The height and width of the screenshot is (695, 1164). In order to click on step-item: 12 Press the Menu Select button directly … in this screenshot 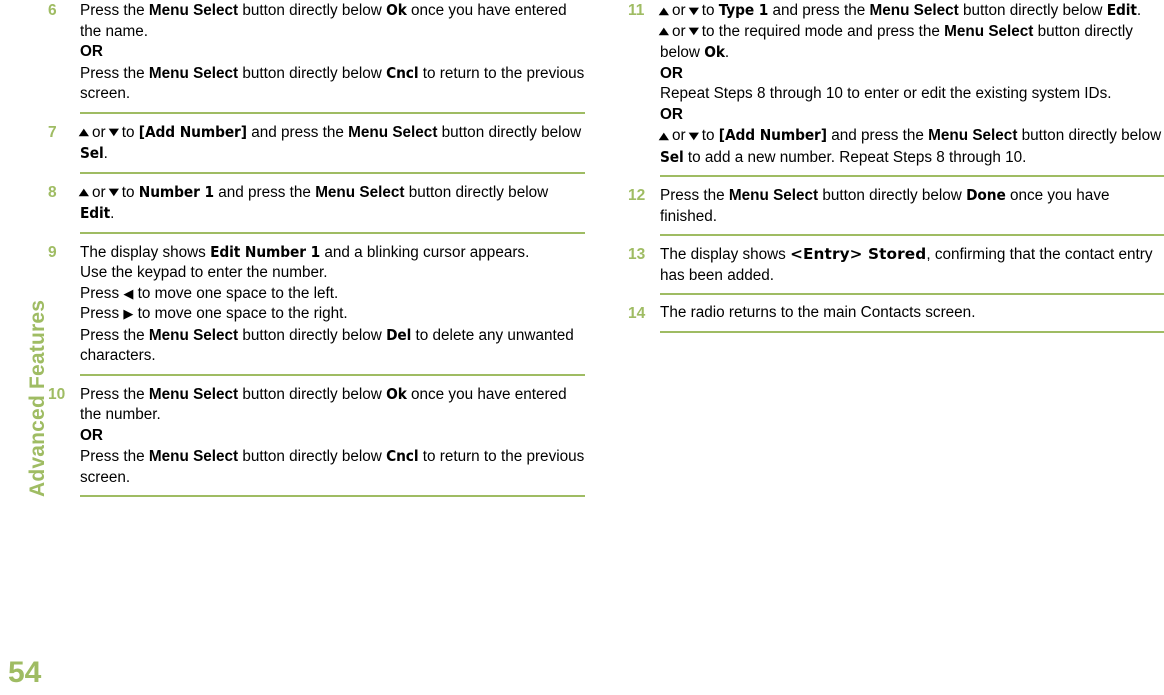, I will do `click(896, 210)`.